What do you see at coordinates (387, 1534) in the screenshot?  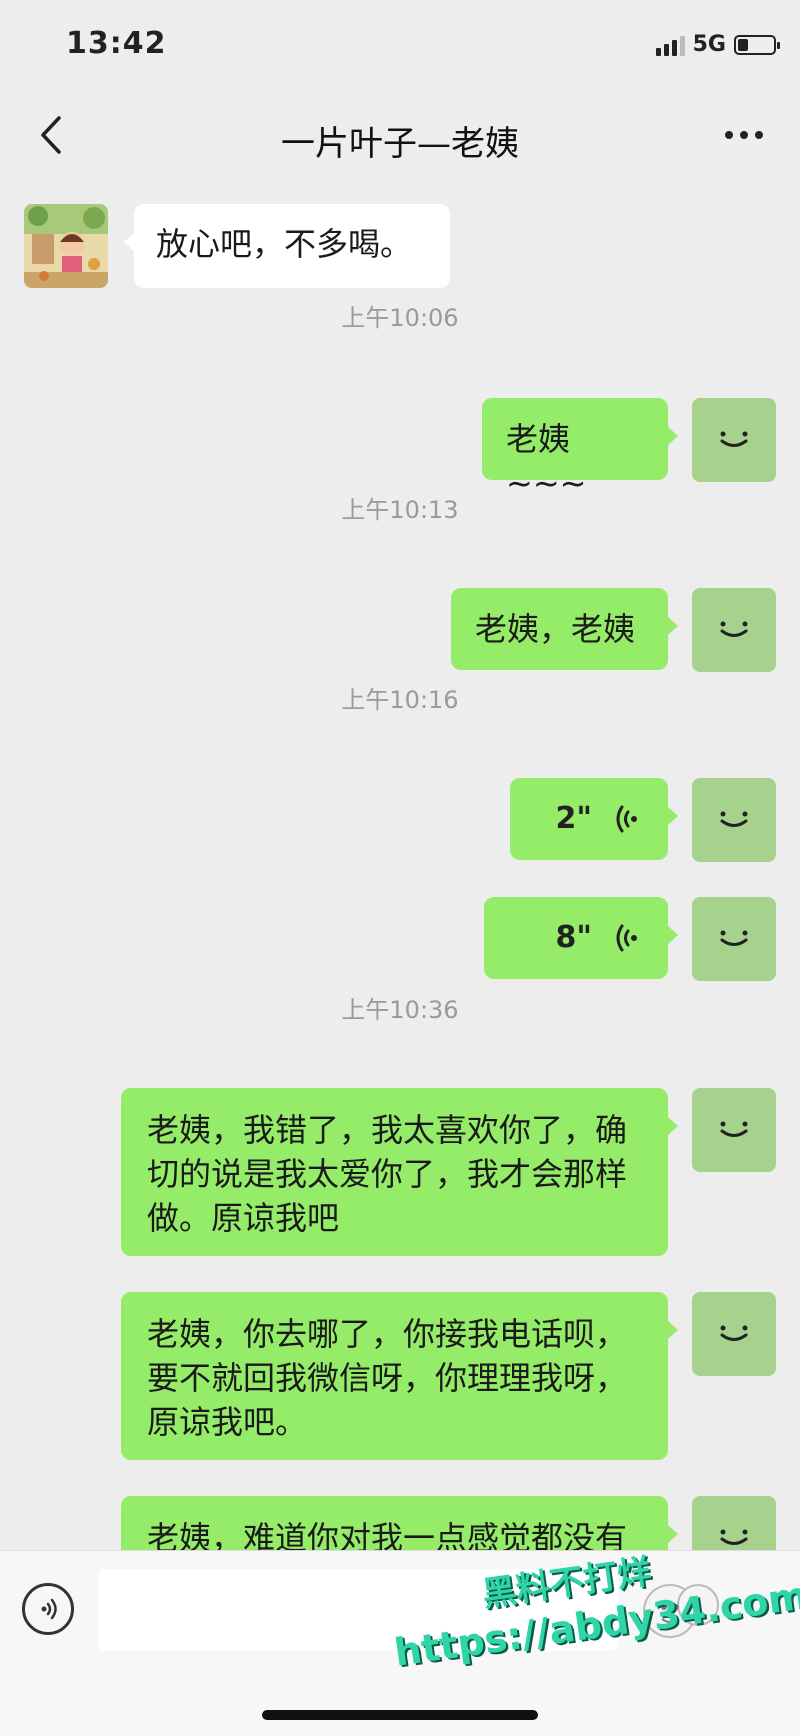 I see `message-text: 老姨，难道你对我一点感觉都没有` at bounding box center [387, 1534].